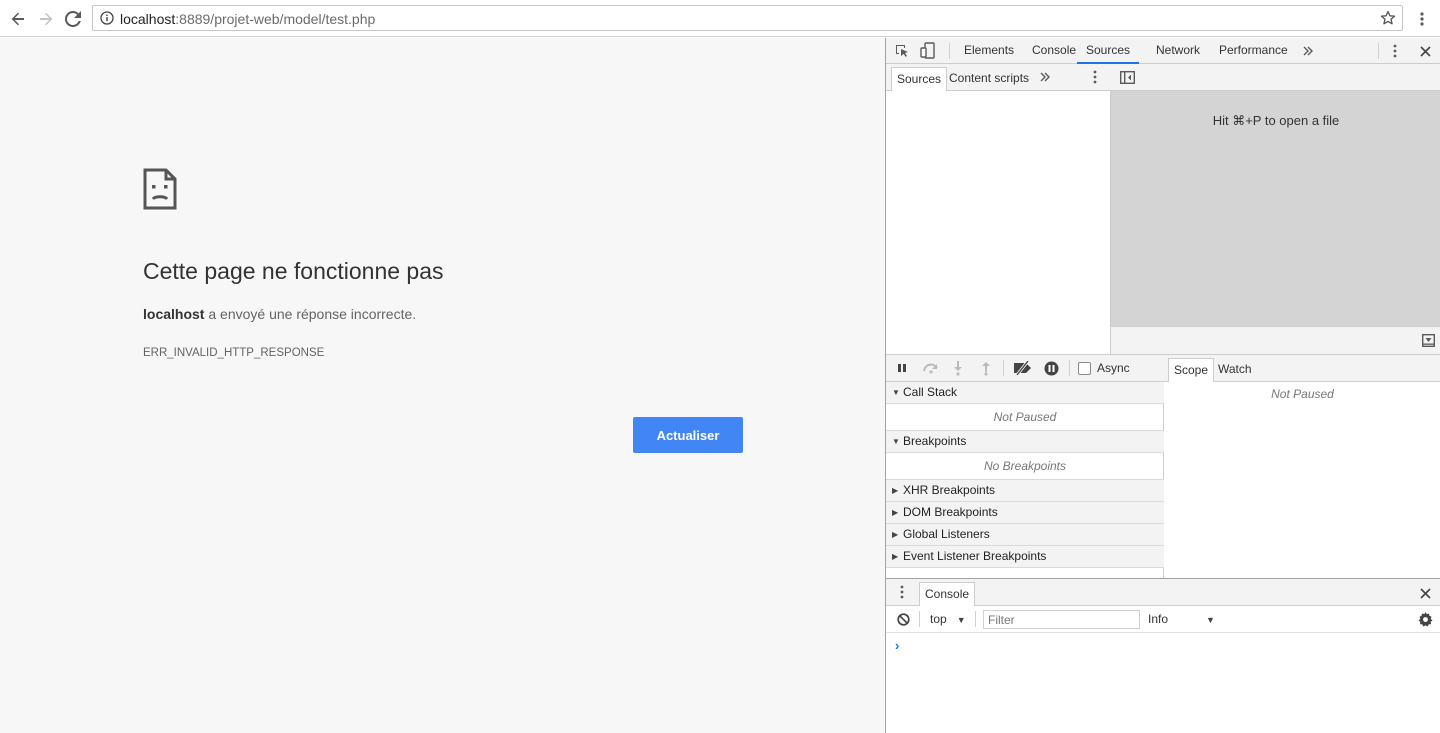 The image size is (1440, 733). Describe the element at coordinates (1025, 417) in the screenshot. I see `call-stack-empty: Not Paused` at that location.